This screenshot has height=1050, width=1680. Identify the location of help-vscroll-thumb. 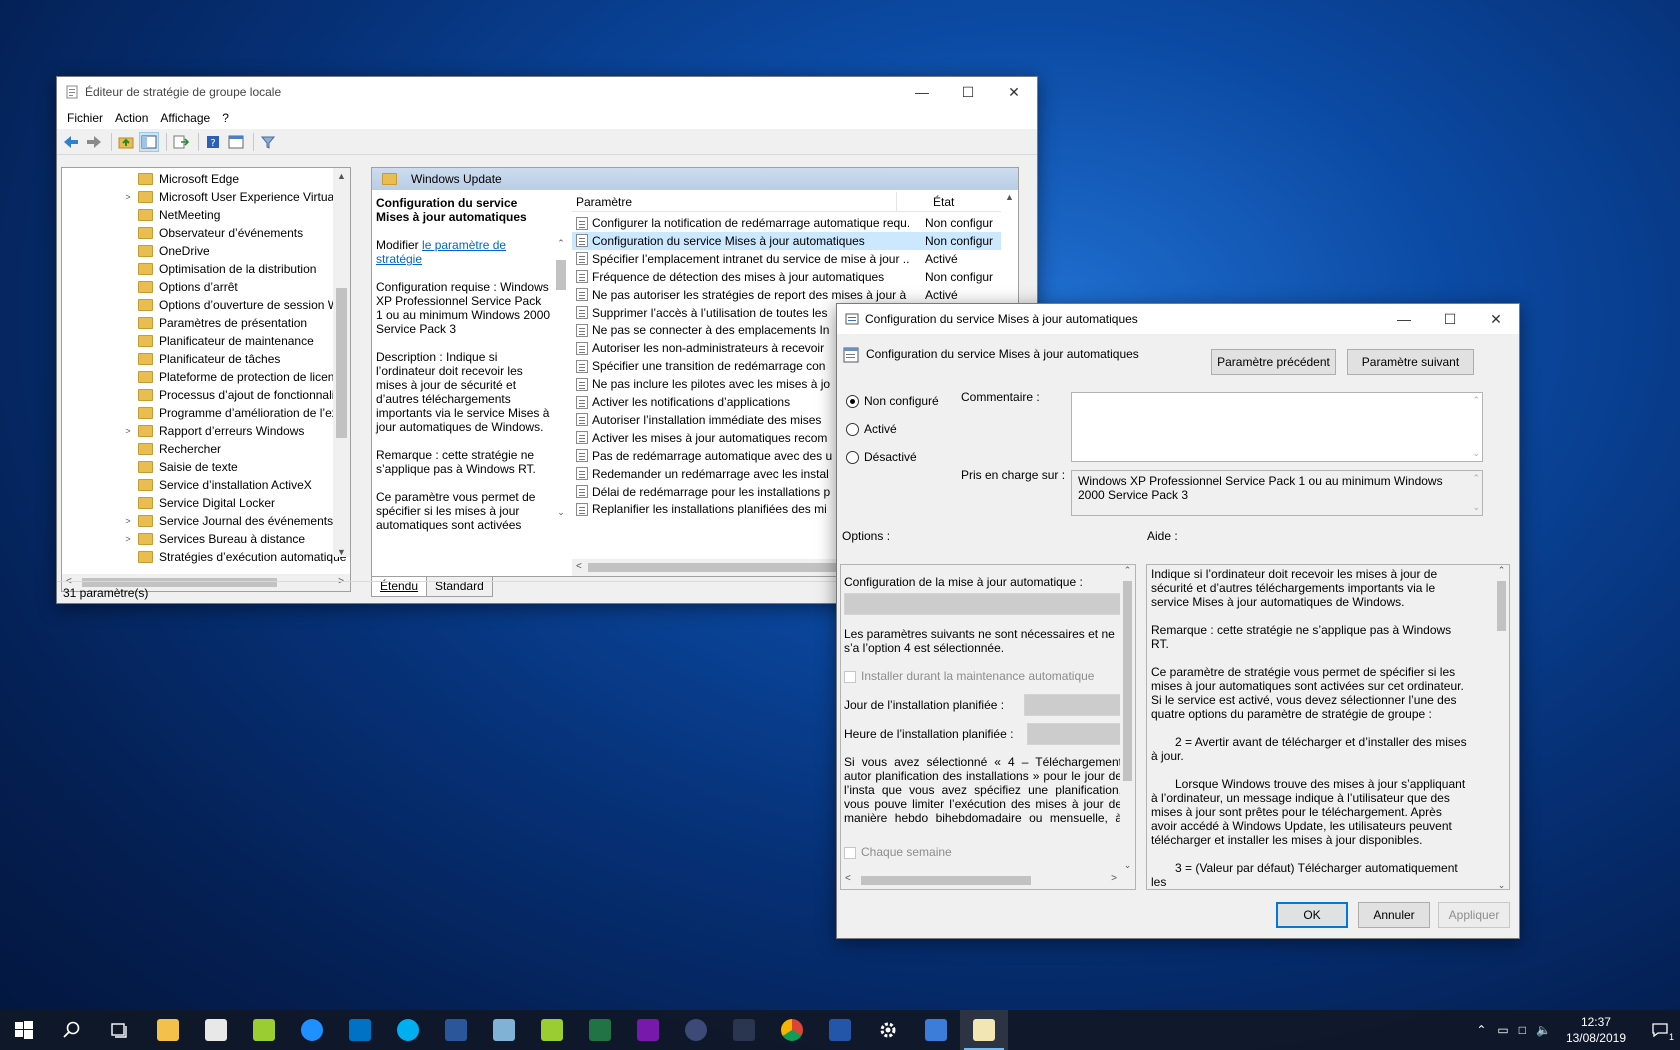
(1501, 606).